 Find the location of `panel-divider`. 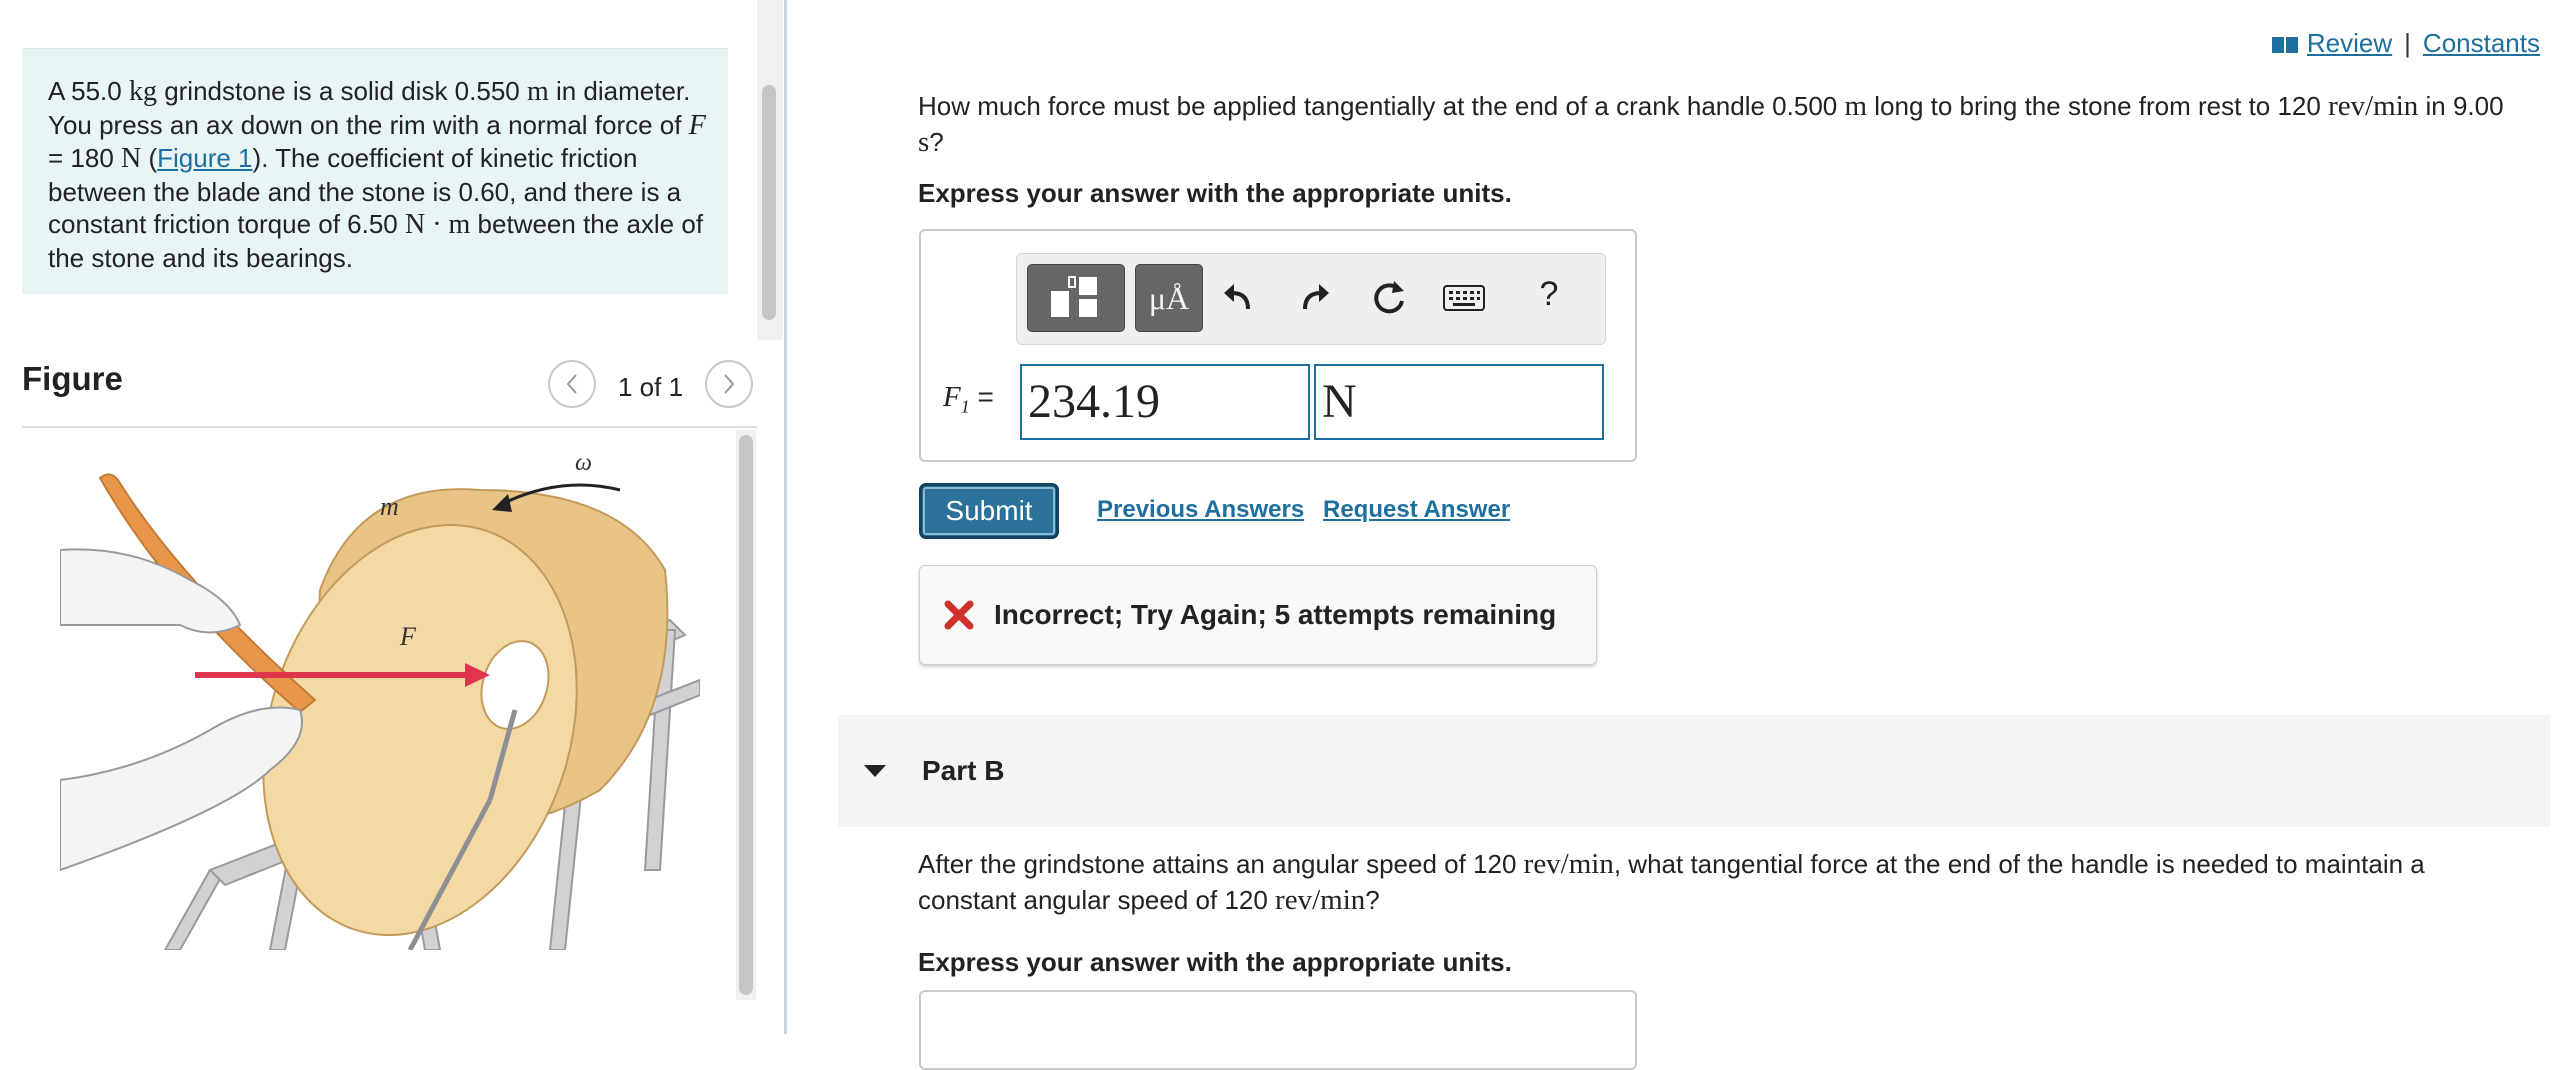

panel-divider is located at coordinates (785, 517).